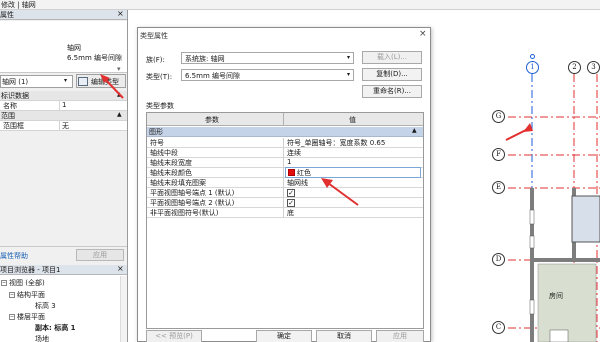  What do you see at coordinates (55, 328) in the screenshot?
I see `tree-node-copy-level-1: 副本: 标高 1` at bounding box center [55, 328].